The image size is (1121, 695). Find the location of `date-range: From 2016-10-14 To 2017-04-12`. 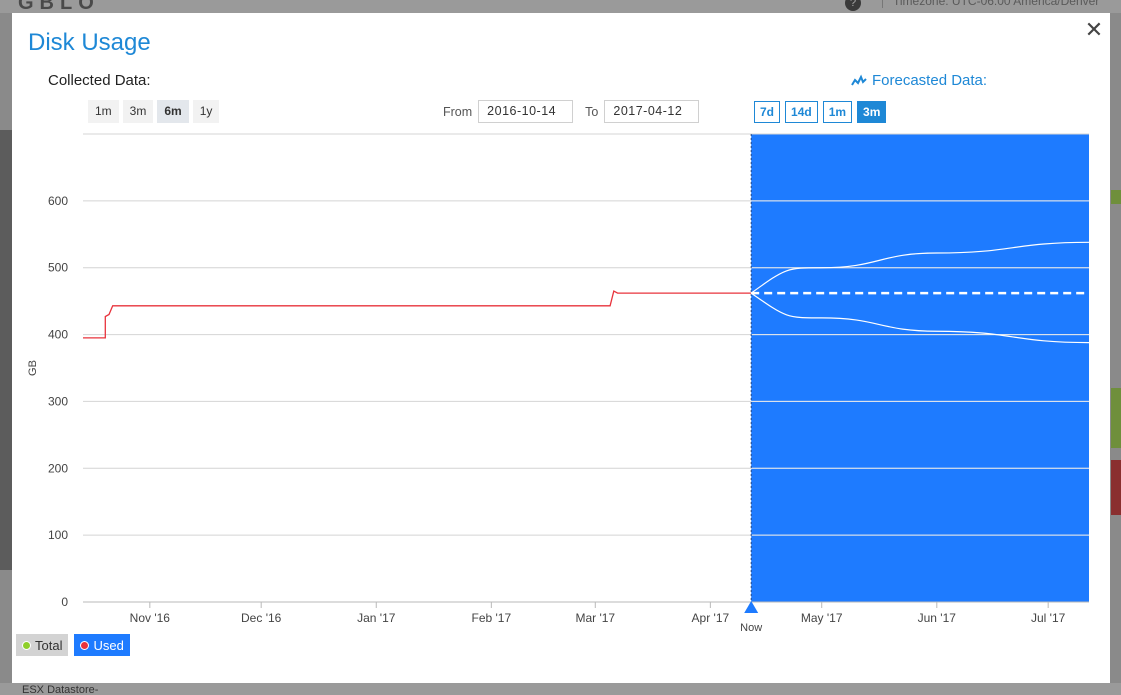

date-range: From 2016-10-14 To 2017-04-12 is located at coordinates (571, 111).